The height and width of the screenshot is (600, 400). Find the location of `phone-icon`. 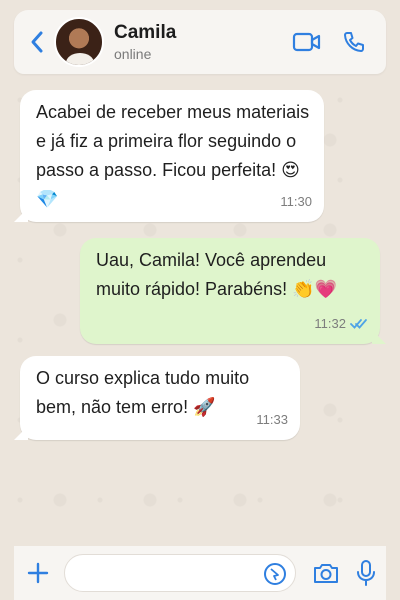

phone-icon is located at coordinates (354, 42).